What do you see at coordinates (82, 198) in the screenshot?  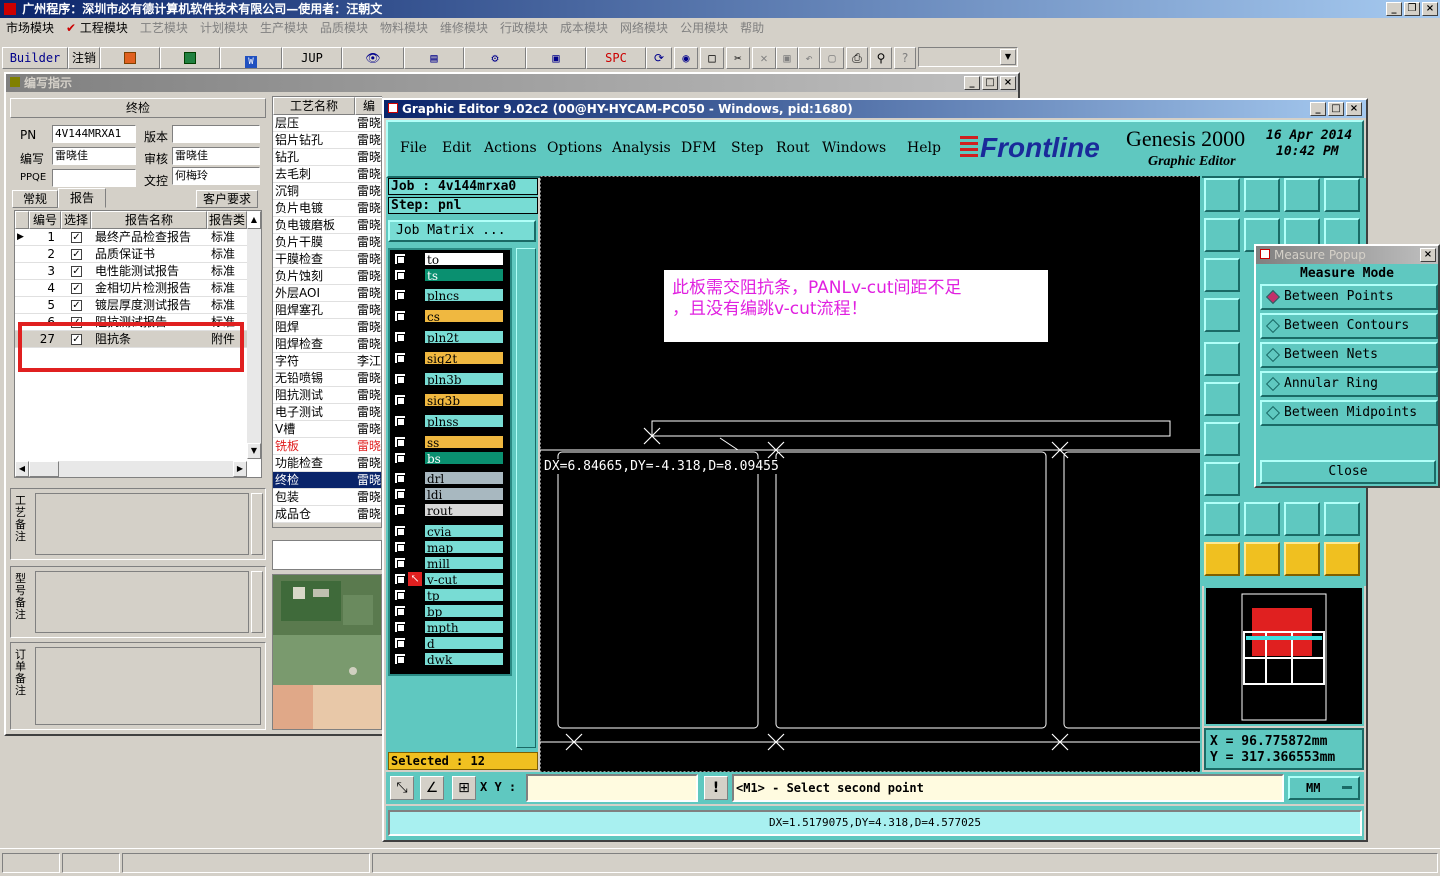 I see `tab-report: 报告` at bounding box center [82, 198].